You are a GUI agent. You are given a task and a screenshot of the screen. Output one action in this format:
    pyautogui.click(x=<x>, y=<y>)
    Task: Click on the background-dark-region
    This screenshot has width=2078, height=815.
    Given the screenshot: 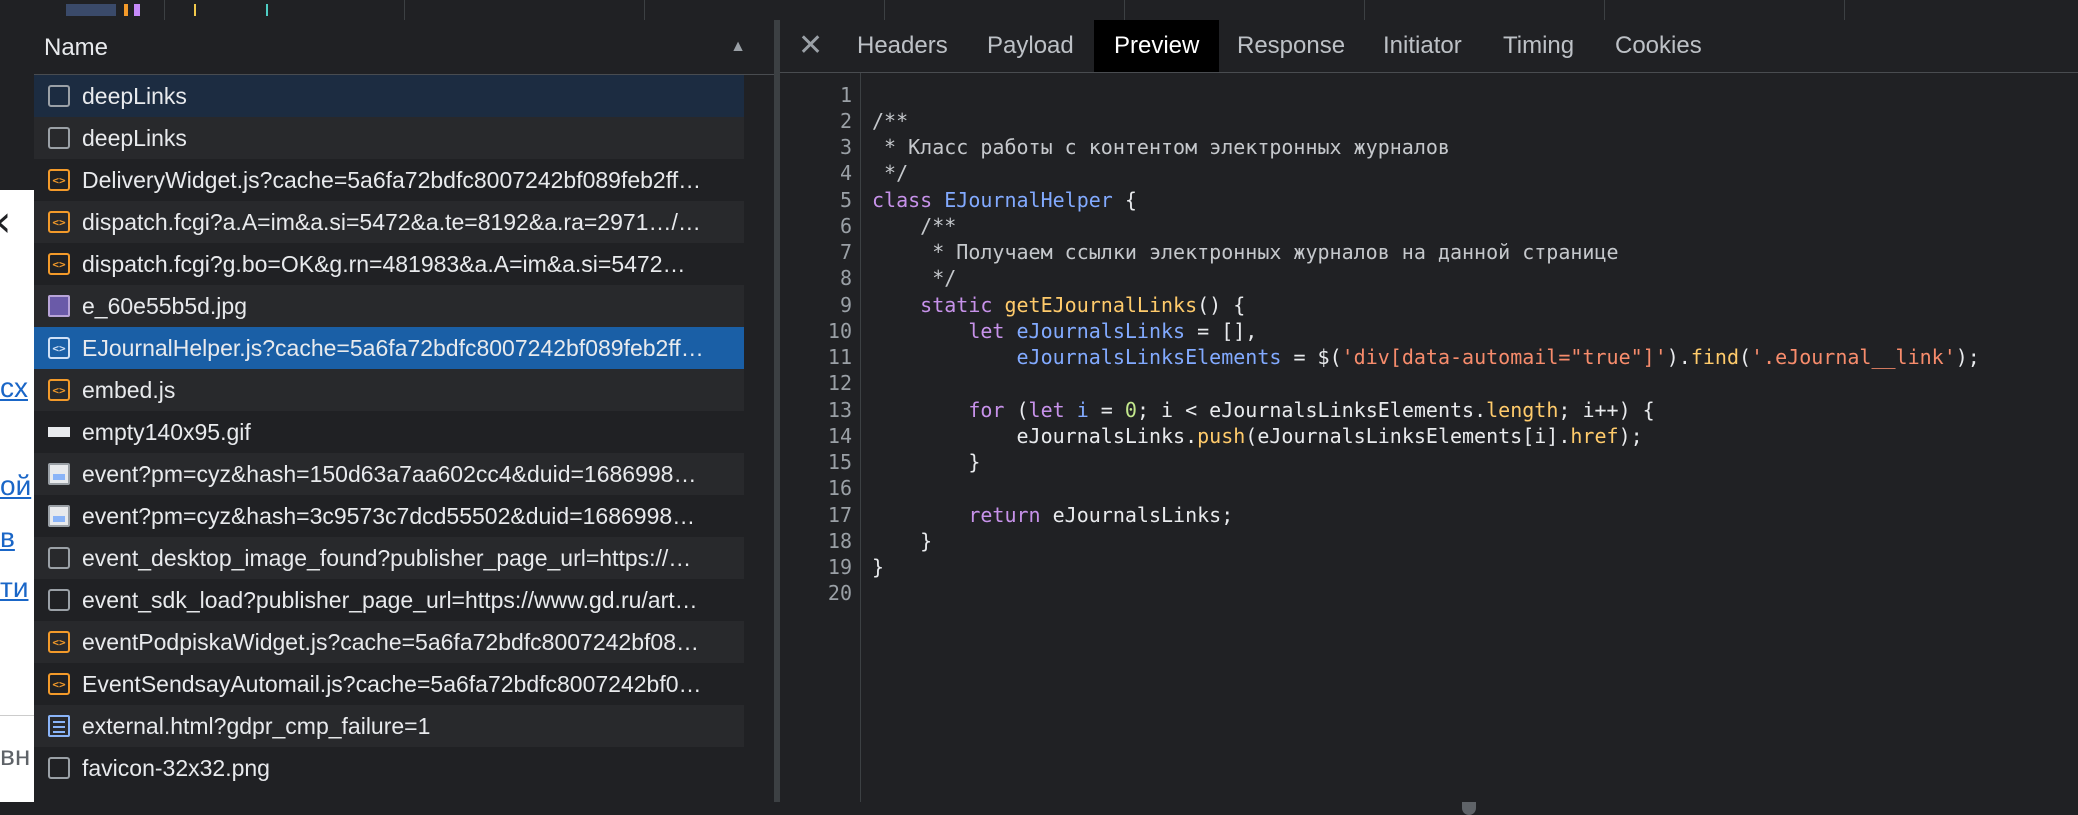 What is the action you would take?
    pyautogui.click(x=17, y=95)
    